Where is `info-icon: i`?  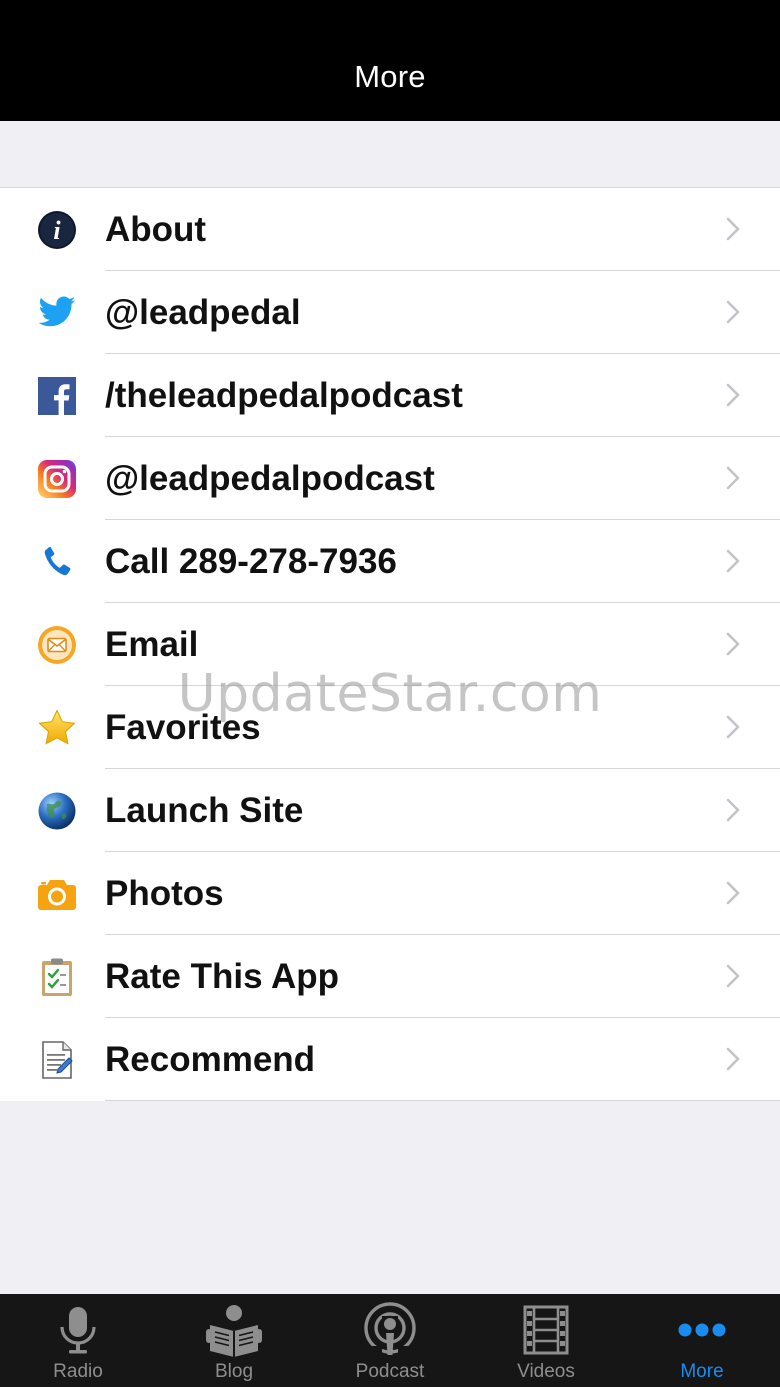 info-icon: i is located at coordinates (57, 230).